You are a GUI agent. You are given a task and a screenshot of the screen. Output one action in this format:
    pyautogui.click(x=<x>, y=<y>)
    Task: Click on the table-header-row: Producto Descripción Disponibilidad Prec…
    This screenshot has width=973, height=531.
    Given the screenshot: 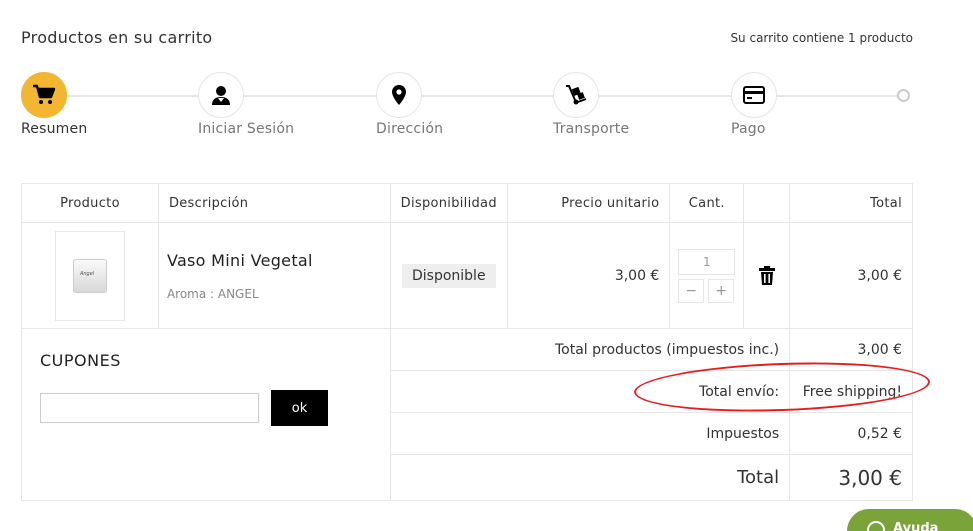 What is the action you would take?
    pyautogui.click(x=467, y=203)
    